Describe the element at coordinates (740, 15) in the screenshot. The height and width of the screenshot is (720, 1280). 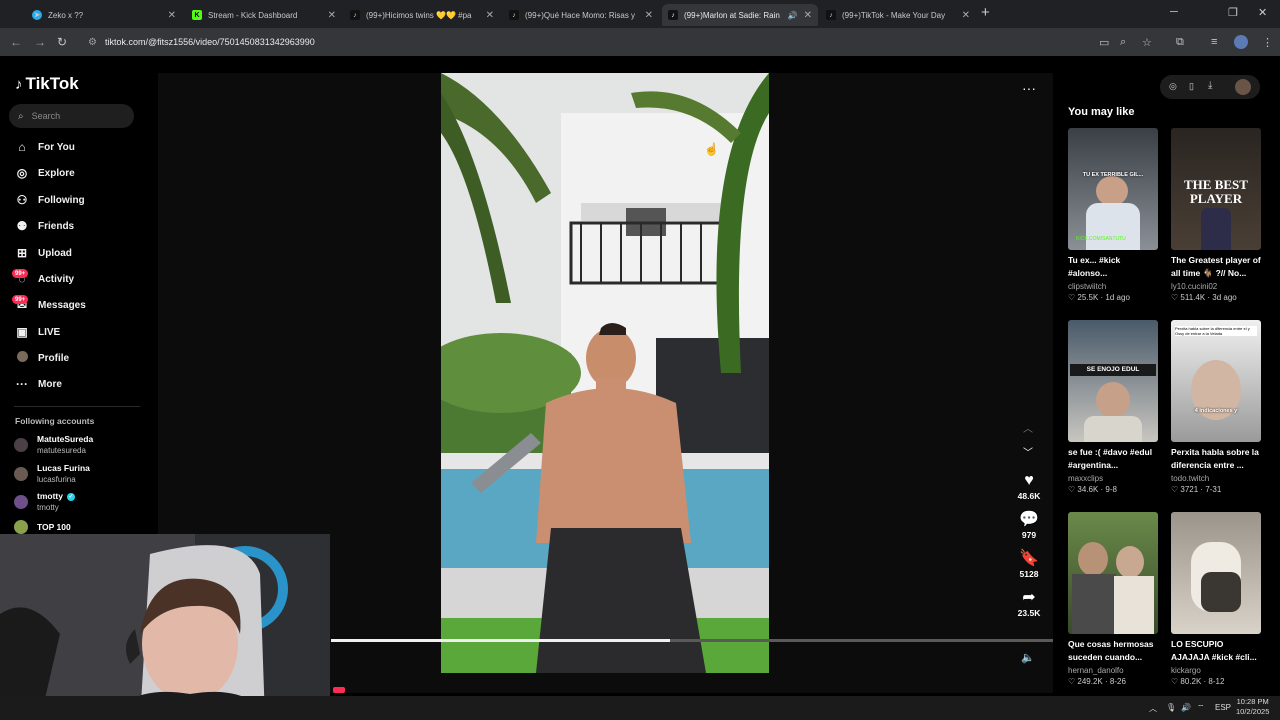
I see `browser-tab-active: ♪ (99+)Marlon at Sadie: Rain 🔊 ✕` at that location.